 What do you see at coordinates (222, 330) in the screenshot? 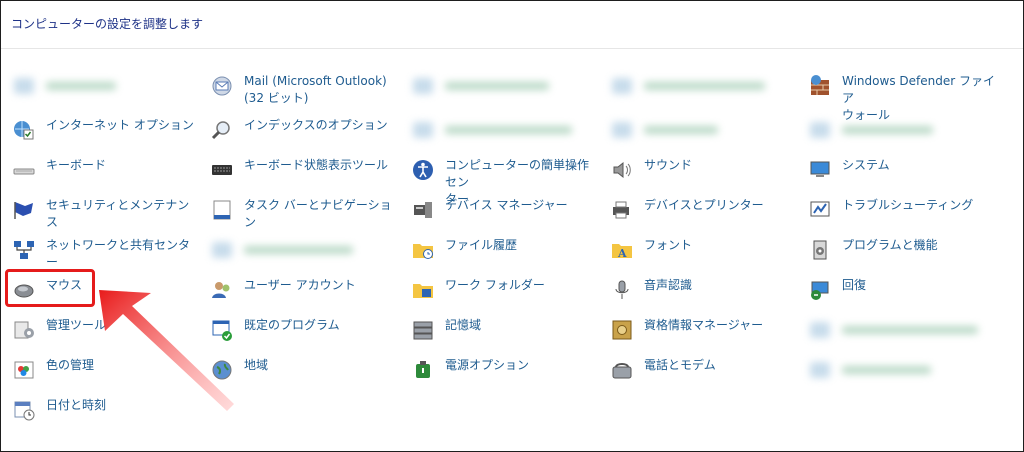
I see `default-programs-icon` at bounding box center [222, 330].